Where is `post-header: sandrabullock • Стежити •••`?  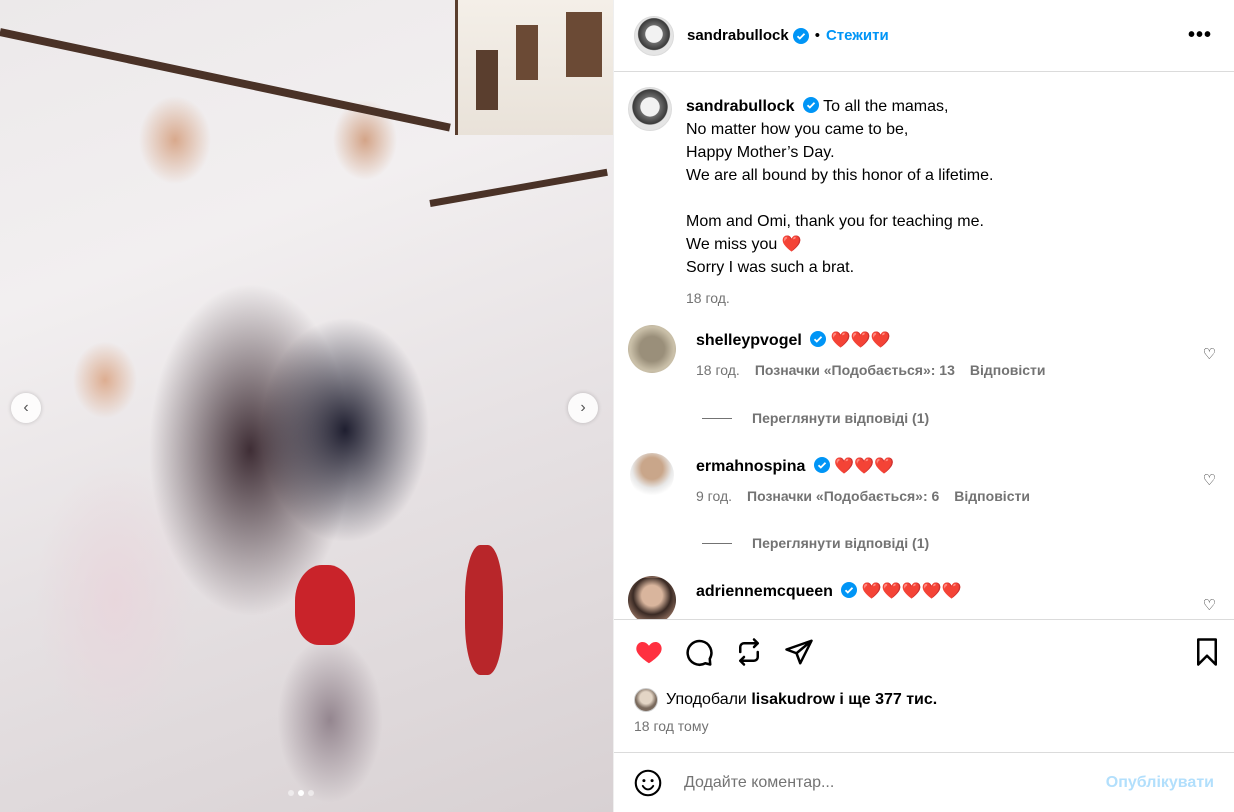 post-header: sandrabullock • Стежити ••• is located at coordinates (924, 36).